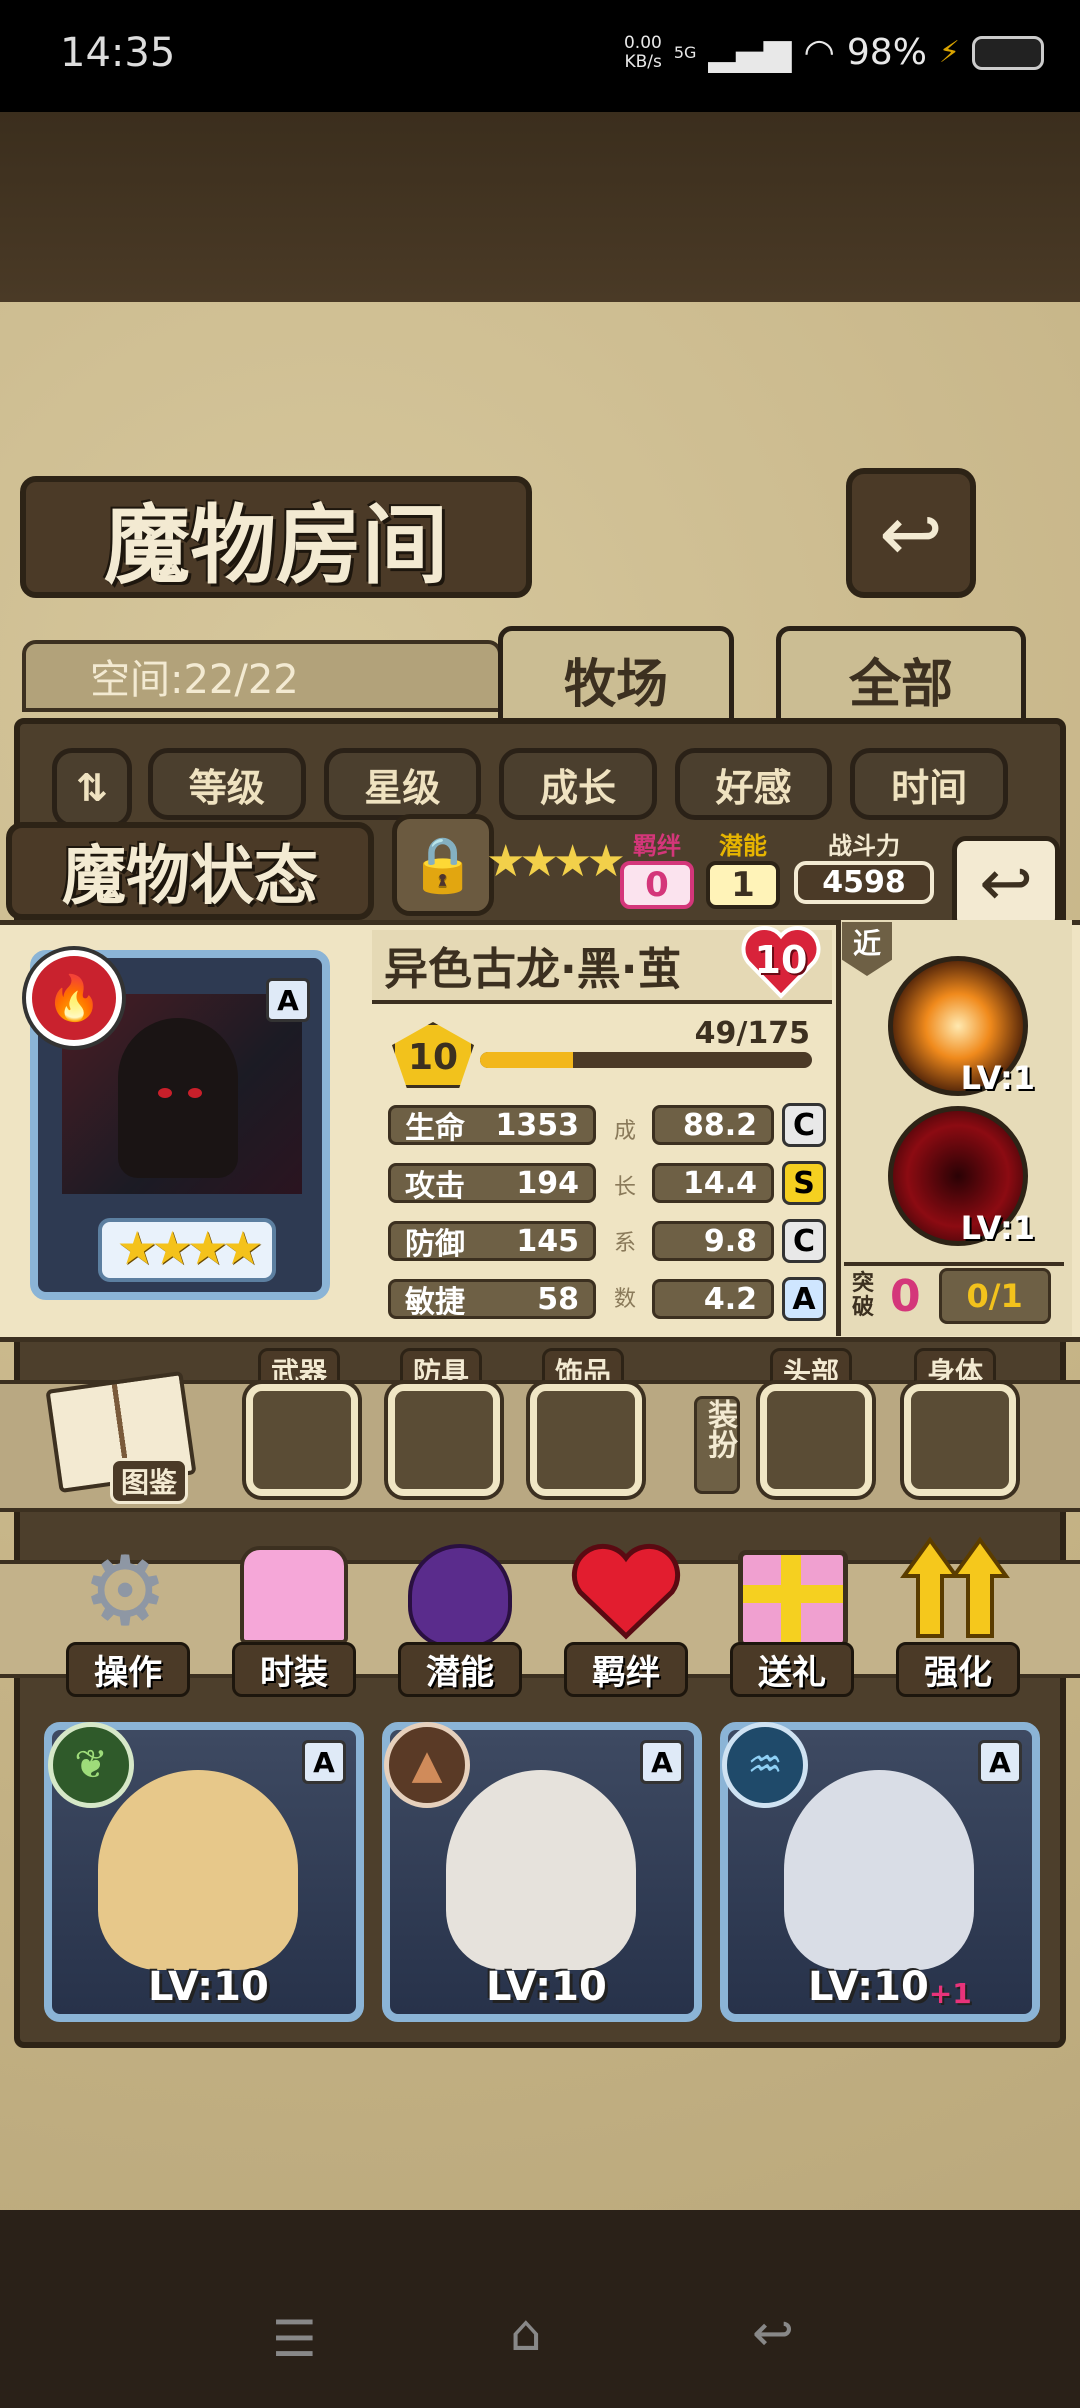 Image resolution: width=1080 pixels, height=2408 pixels. I want to click on net-speed: 0.00 KB/s, so click(642, 52).